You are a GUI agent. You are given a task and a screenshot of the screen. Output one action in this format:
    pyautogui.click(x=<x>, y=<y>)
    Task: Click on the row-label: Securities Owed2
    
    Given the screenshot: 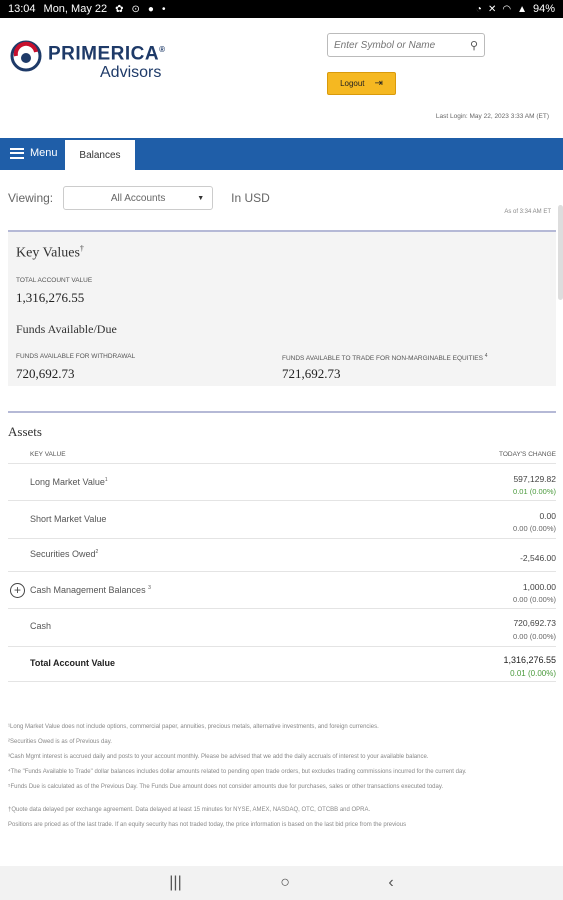 What is the action you would take?
    pyautogui.click(x=64, y=554)
    